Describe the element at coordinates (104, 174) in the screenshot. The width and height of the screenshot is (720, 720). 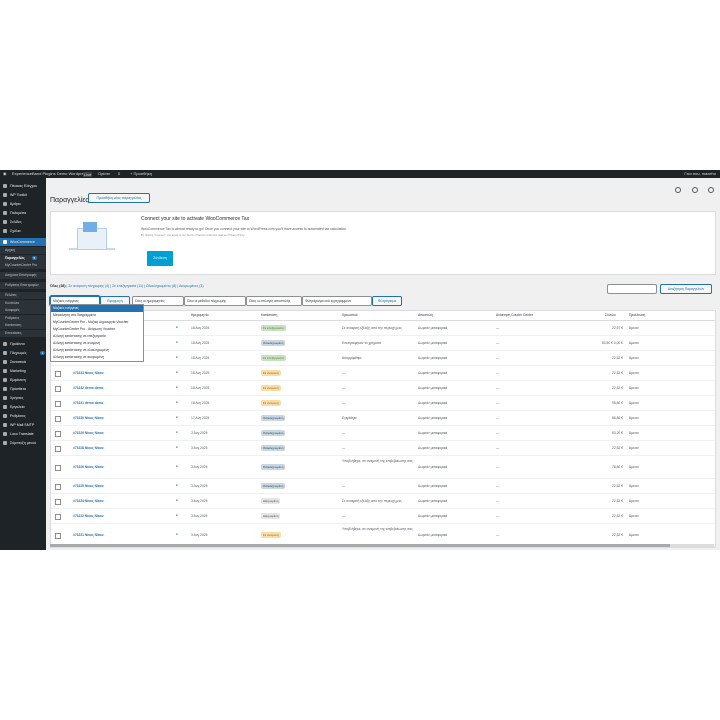
I see `comments-link: Ορίστε` at that location.